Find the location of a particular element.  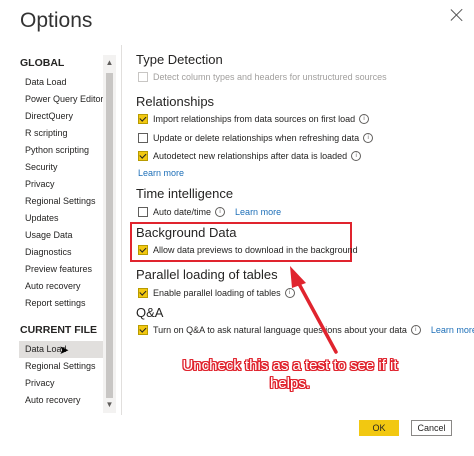

cancel-button: Cancel is located at coordinates (431, 428).